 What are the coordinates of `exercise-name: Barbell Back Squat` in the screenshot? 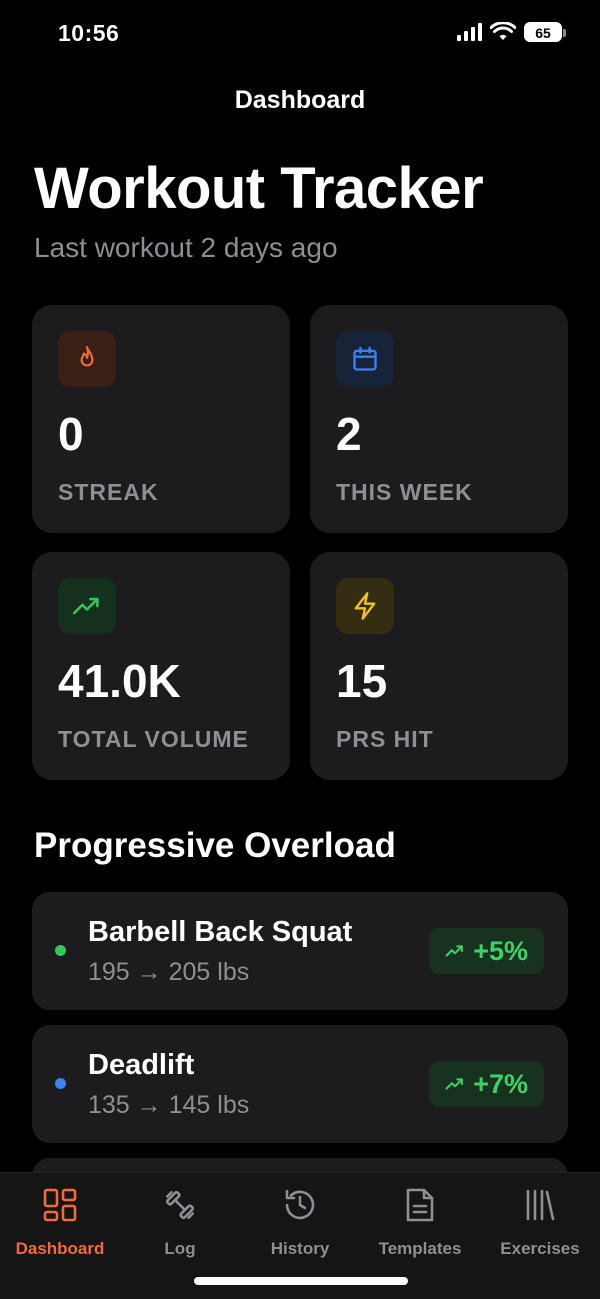 It's located at (220, 932).